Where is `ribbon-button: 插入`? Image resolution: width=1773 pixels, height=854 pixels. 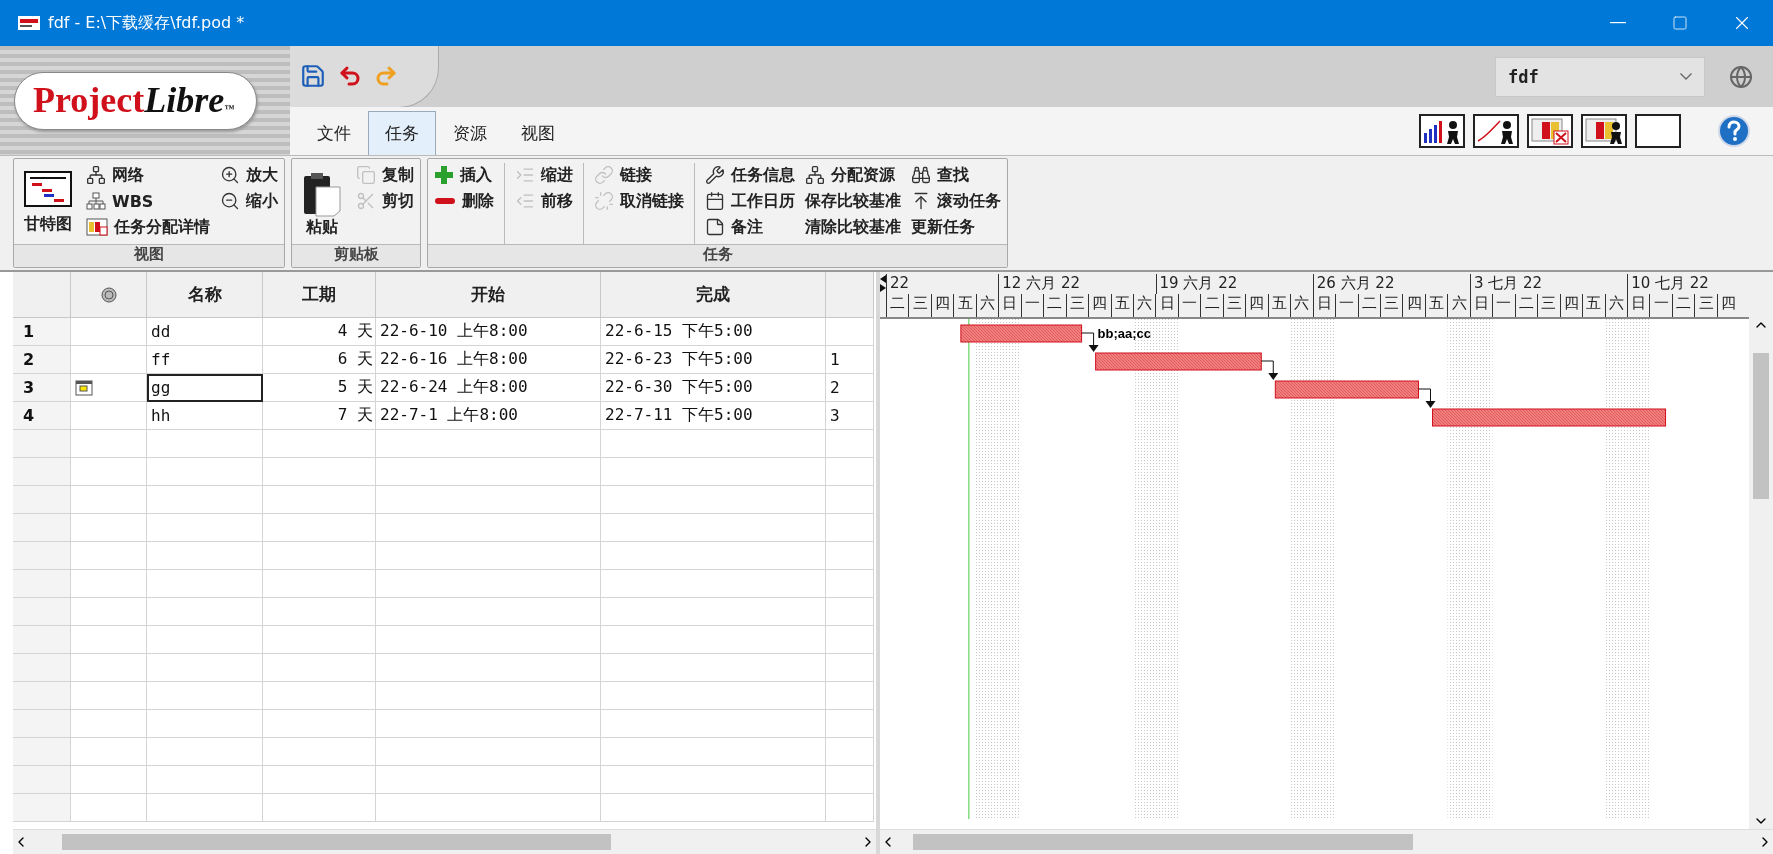 ribbon-button: 插入 is located at coordinates (464, 175).